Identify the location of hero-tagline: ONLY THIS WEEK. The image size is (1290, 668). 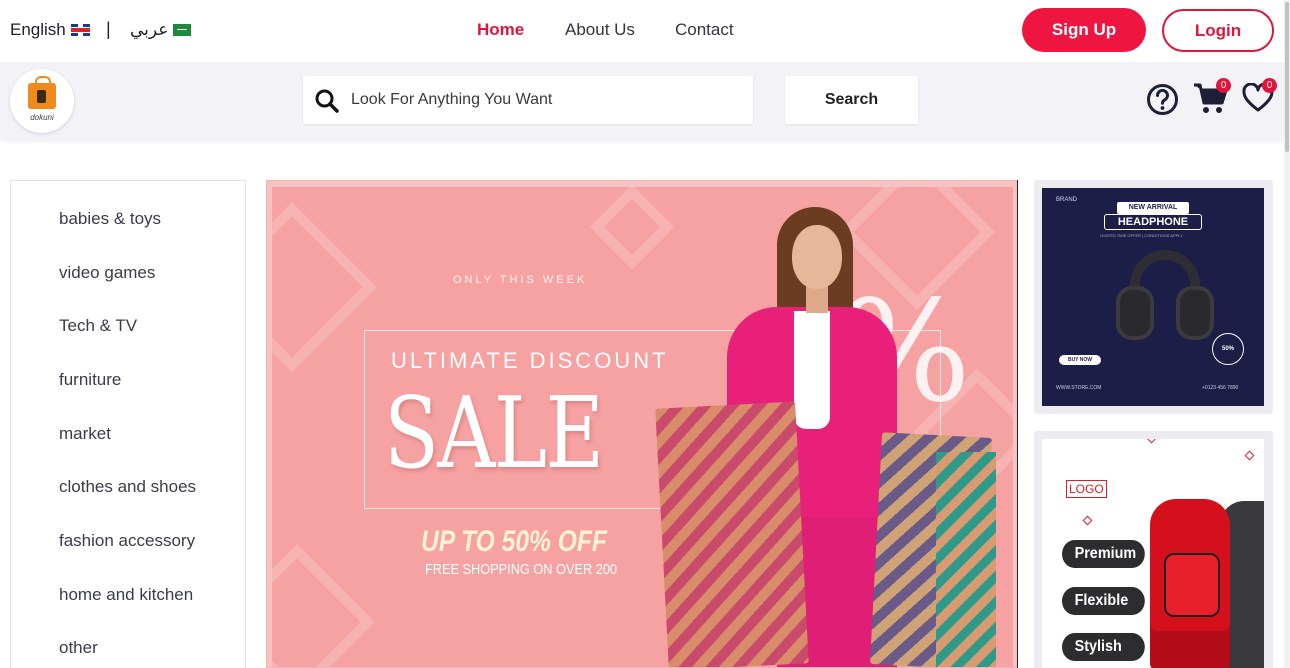
(520, 280).